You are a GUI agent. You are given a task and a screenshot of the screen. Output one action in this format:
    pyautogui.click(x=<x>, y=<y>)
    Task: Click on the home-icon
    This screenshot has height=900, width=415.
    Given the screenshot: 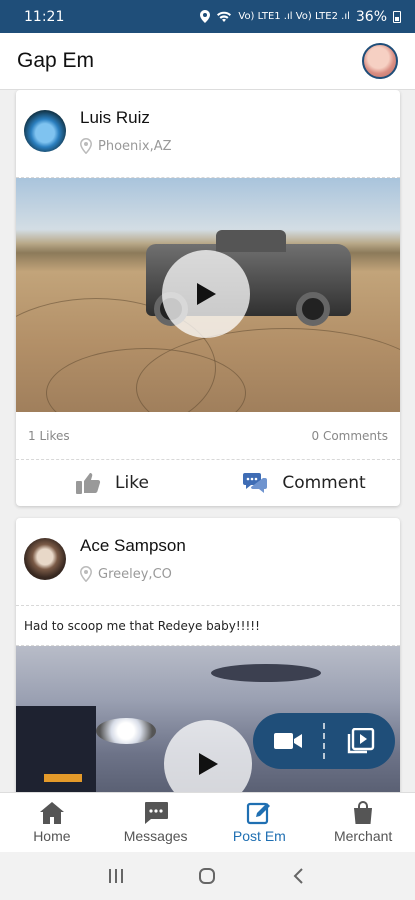 What is the action you would take?
    pyautogui.click(x=51, y=813)
    